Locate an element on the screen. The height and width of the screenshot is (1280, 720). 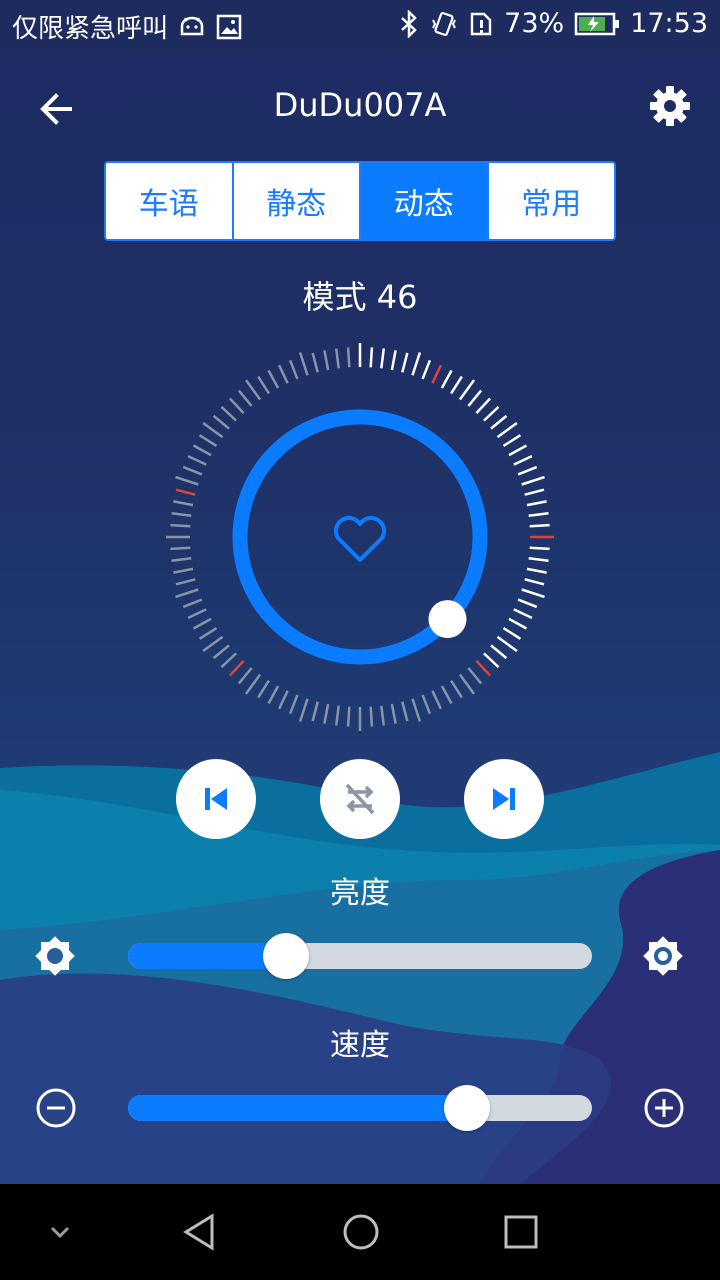
shuffle-toggle-button is located at coordinates (360, 799).